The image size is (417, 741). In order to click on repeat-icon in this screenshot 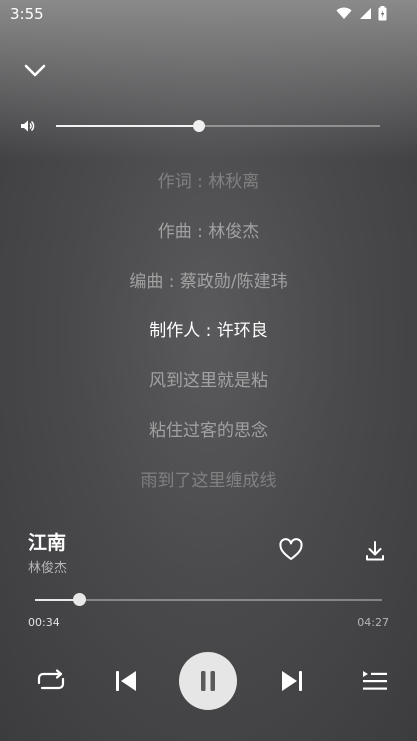, I will do `click(51, 679)`.